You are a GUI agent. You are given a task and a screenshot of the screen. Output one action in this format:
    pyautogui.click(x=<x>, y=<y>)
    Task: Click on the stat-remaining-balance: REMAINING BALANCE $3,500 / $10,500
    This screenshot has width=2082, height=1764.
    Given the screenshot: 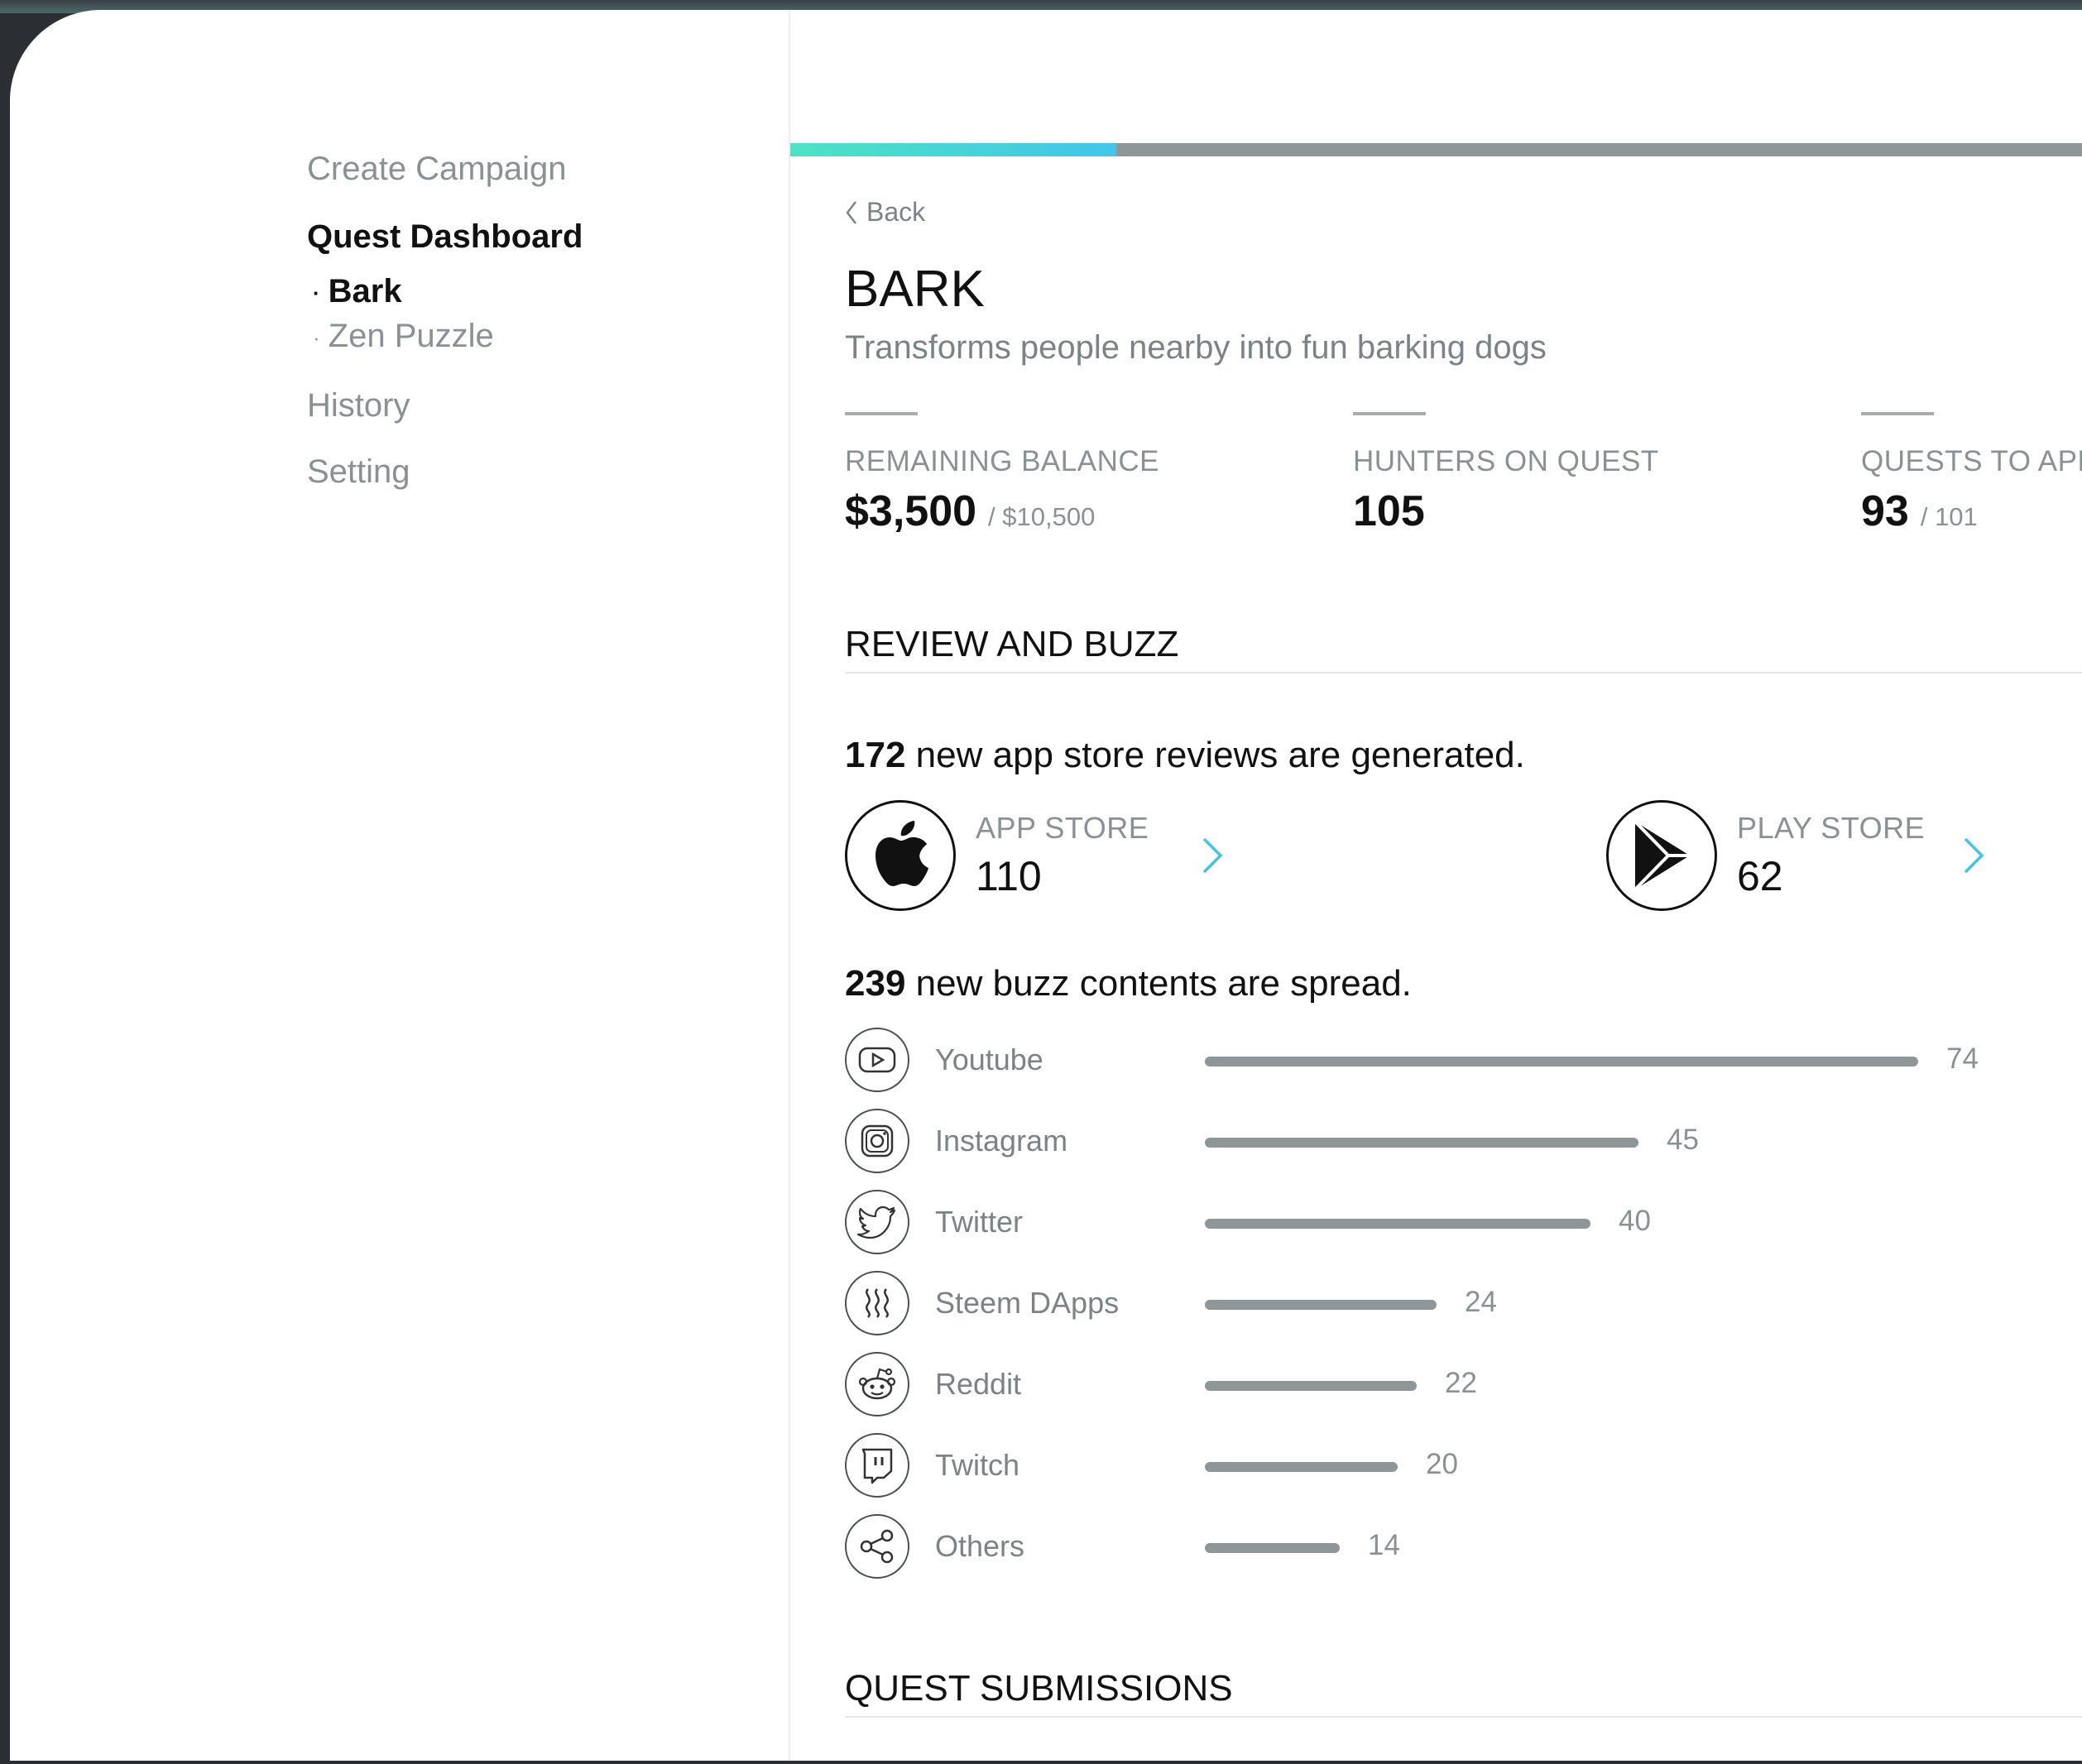 What is the action you would take?
    pyautogui.click(x=1093, y=474)
    